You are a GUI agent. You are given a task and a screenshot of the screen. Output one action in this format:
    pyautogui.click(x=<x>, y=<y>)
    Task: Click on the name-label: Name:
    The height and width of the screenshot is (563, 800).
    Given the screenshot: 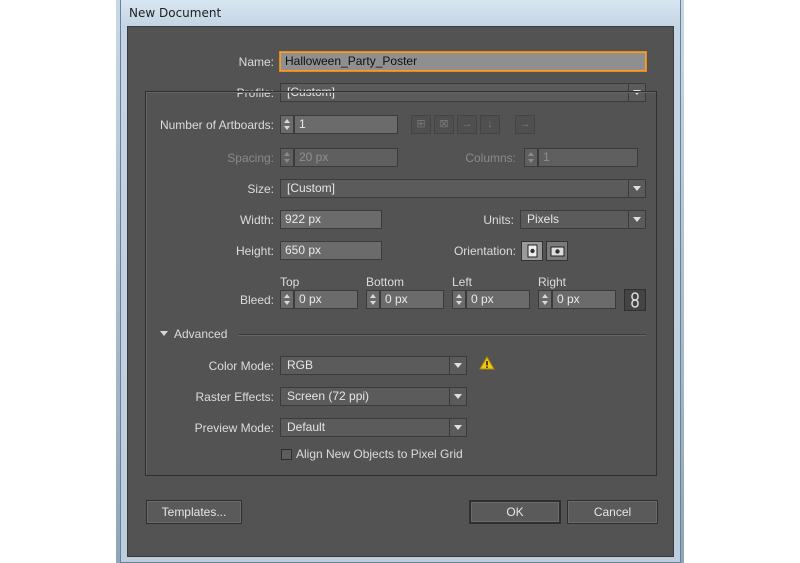 What is the action you would take?
    pyautogui.click(x=256, y=62)
    